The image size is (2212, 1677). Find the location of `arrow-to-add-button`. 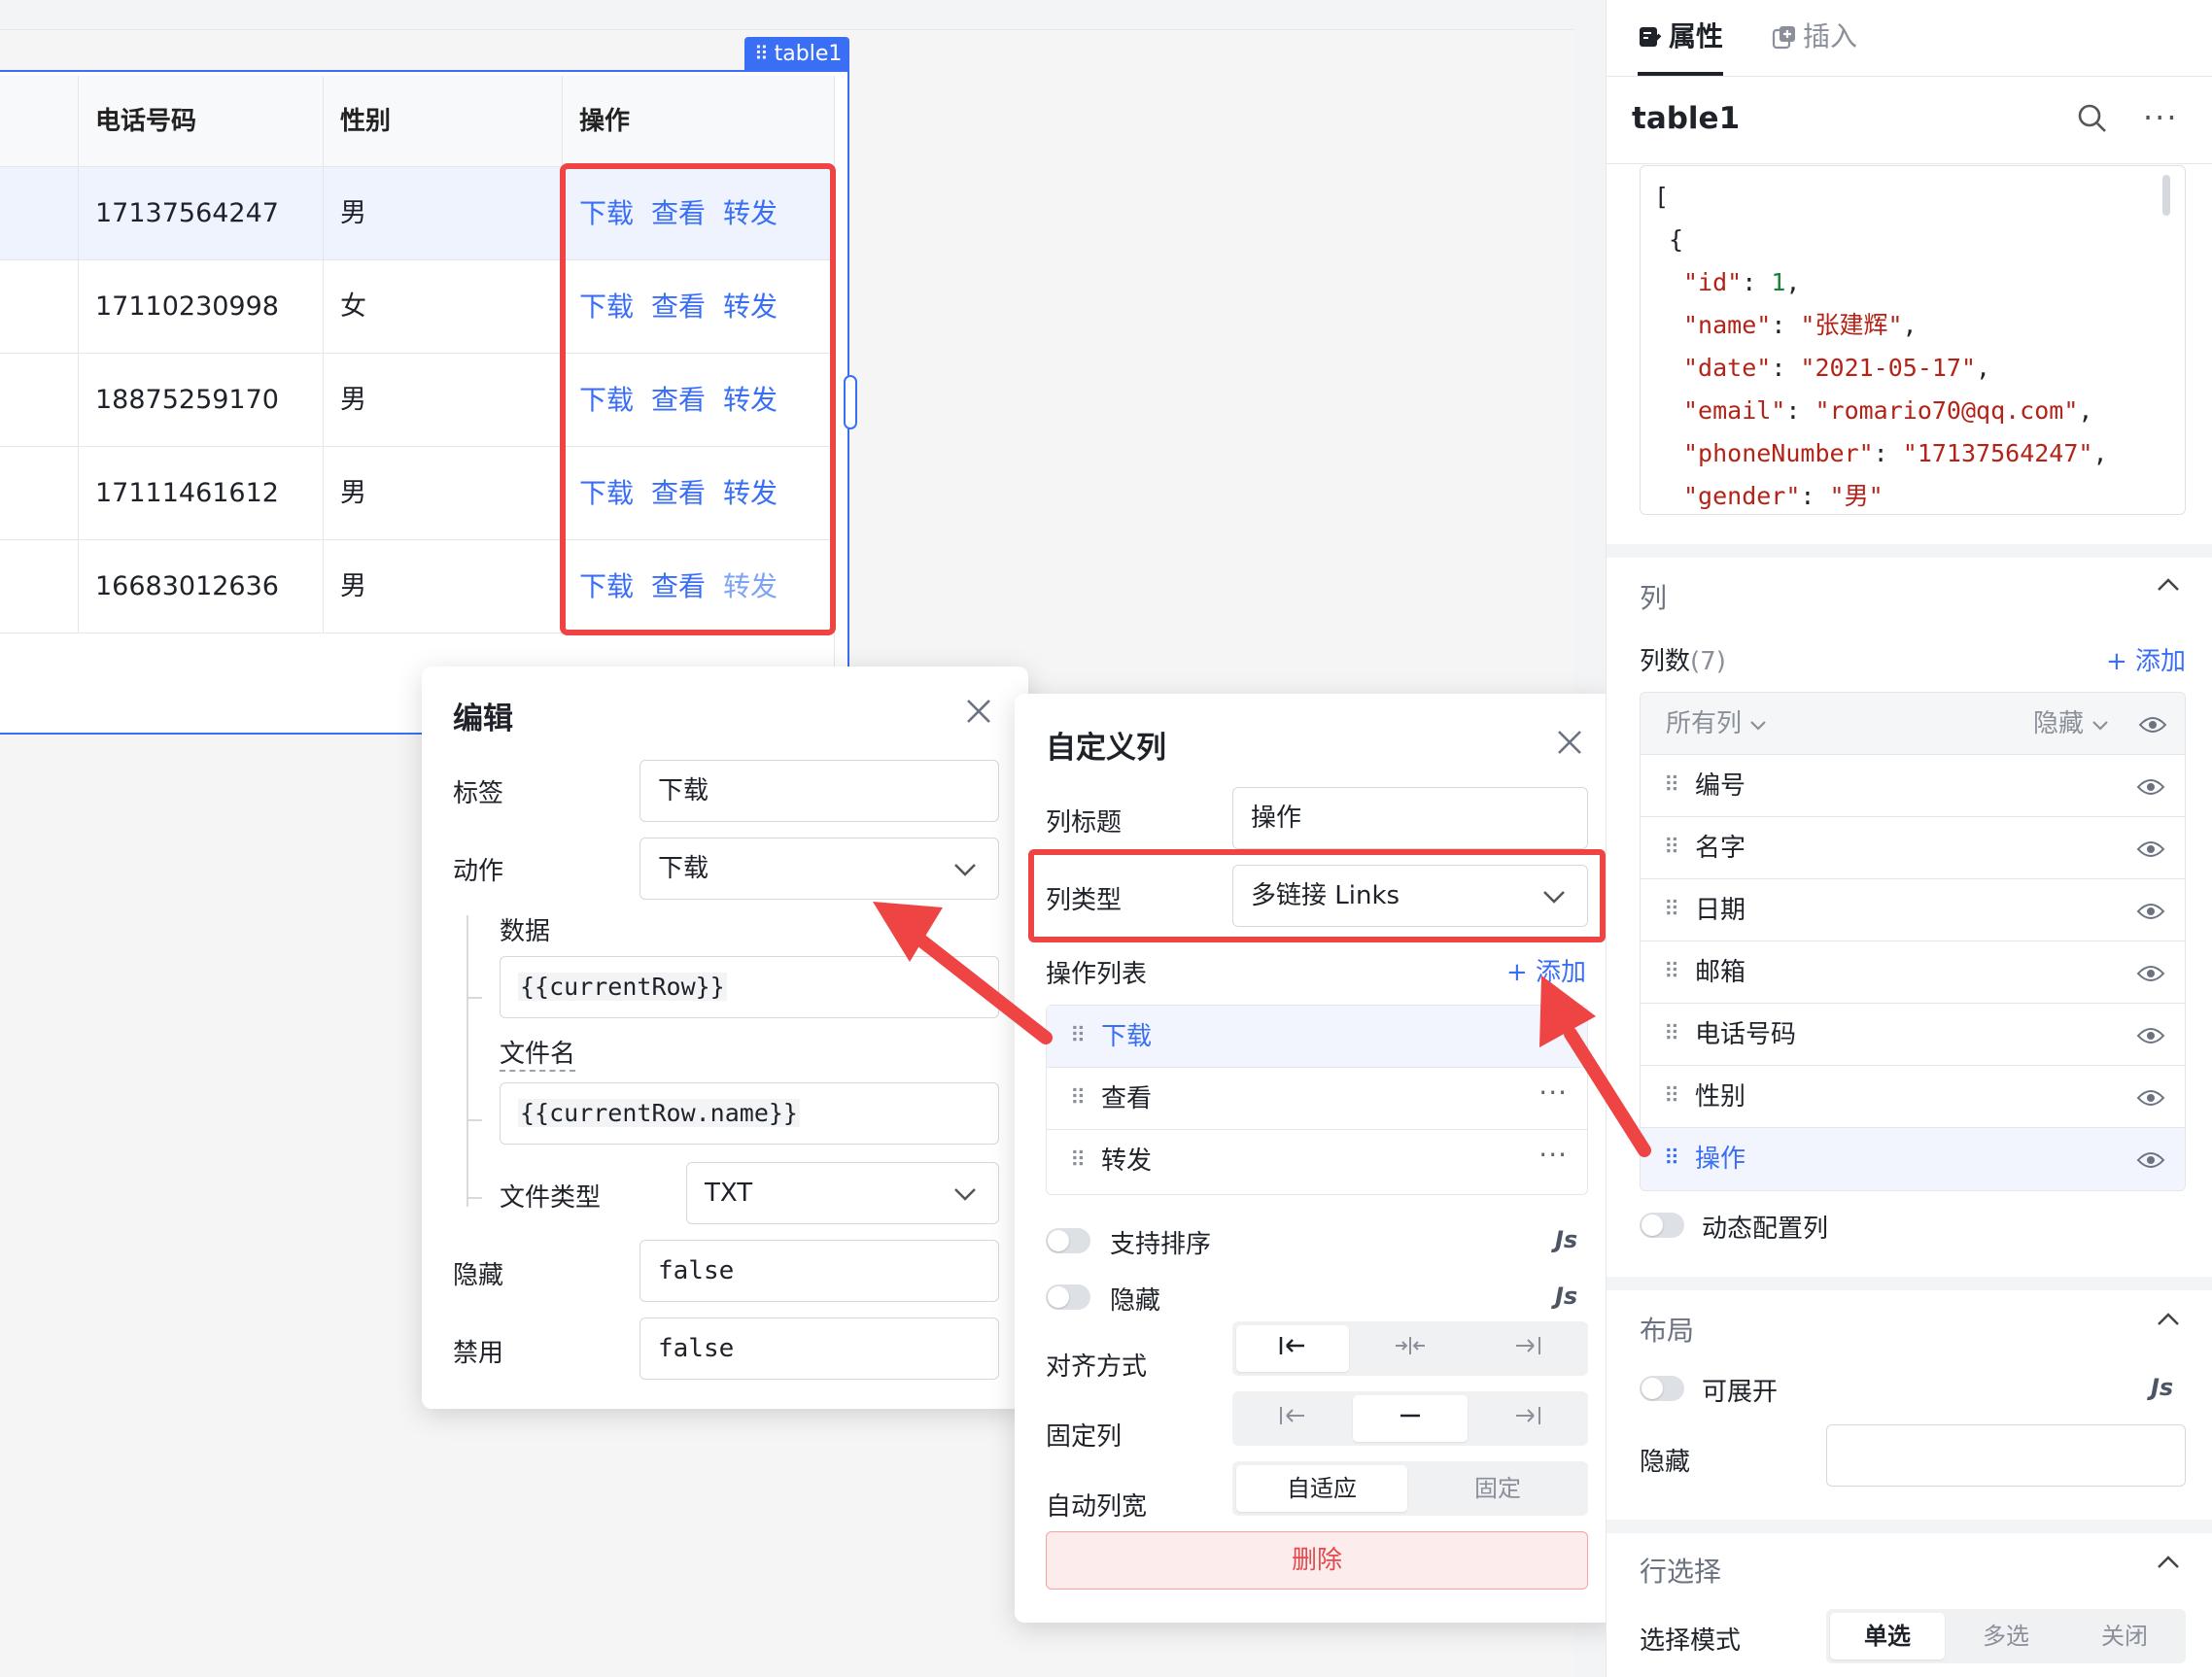

arrow-to-add-button is located at coordinates (1595, 1066).